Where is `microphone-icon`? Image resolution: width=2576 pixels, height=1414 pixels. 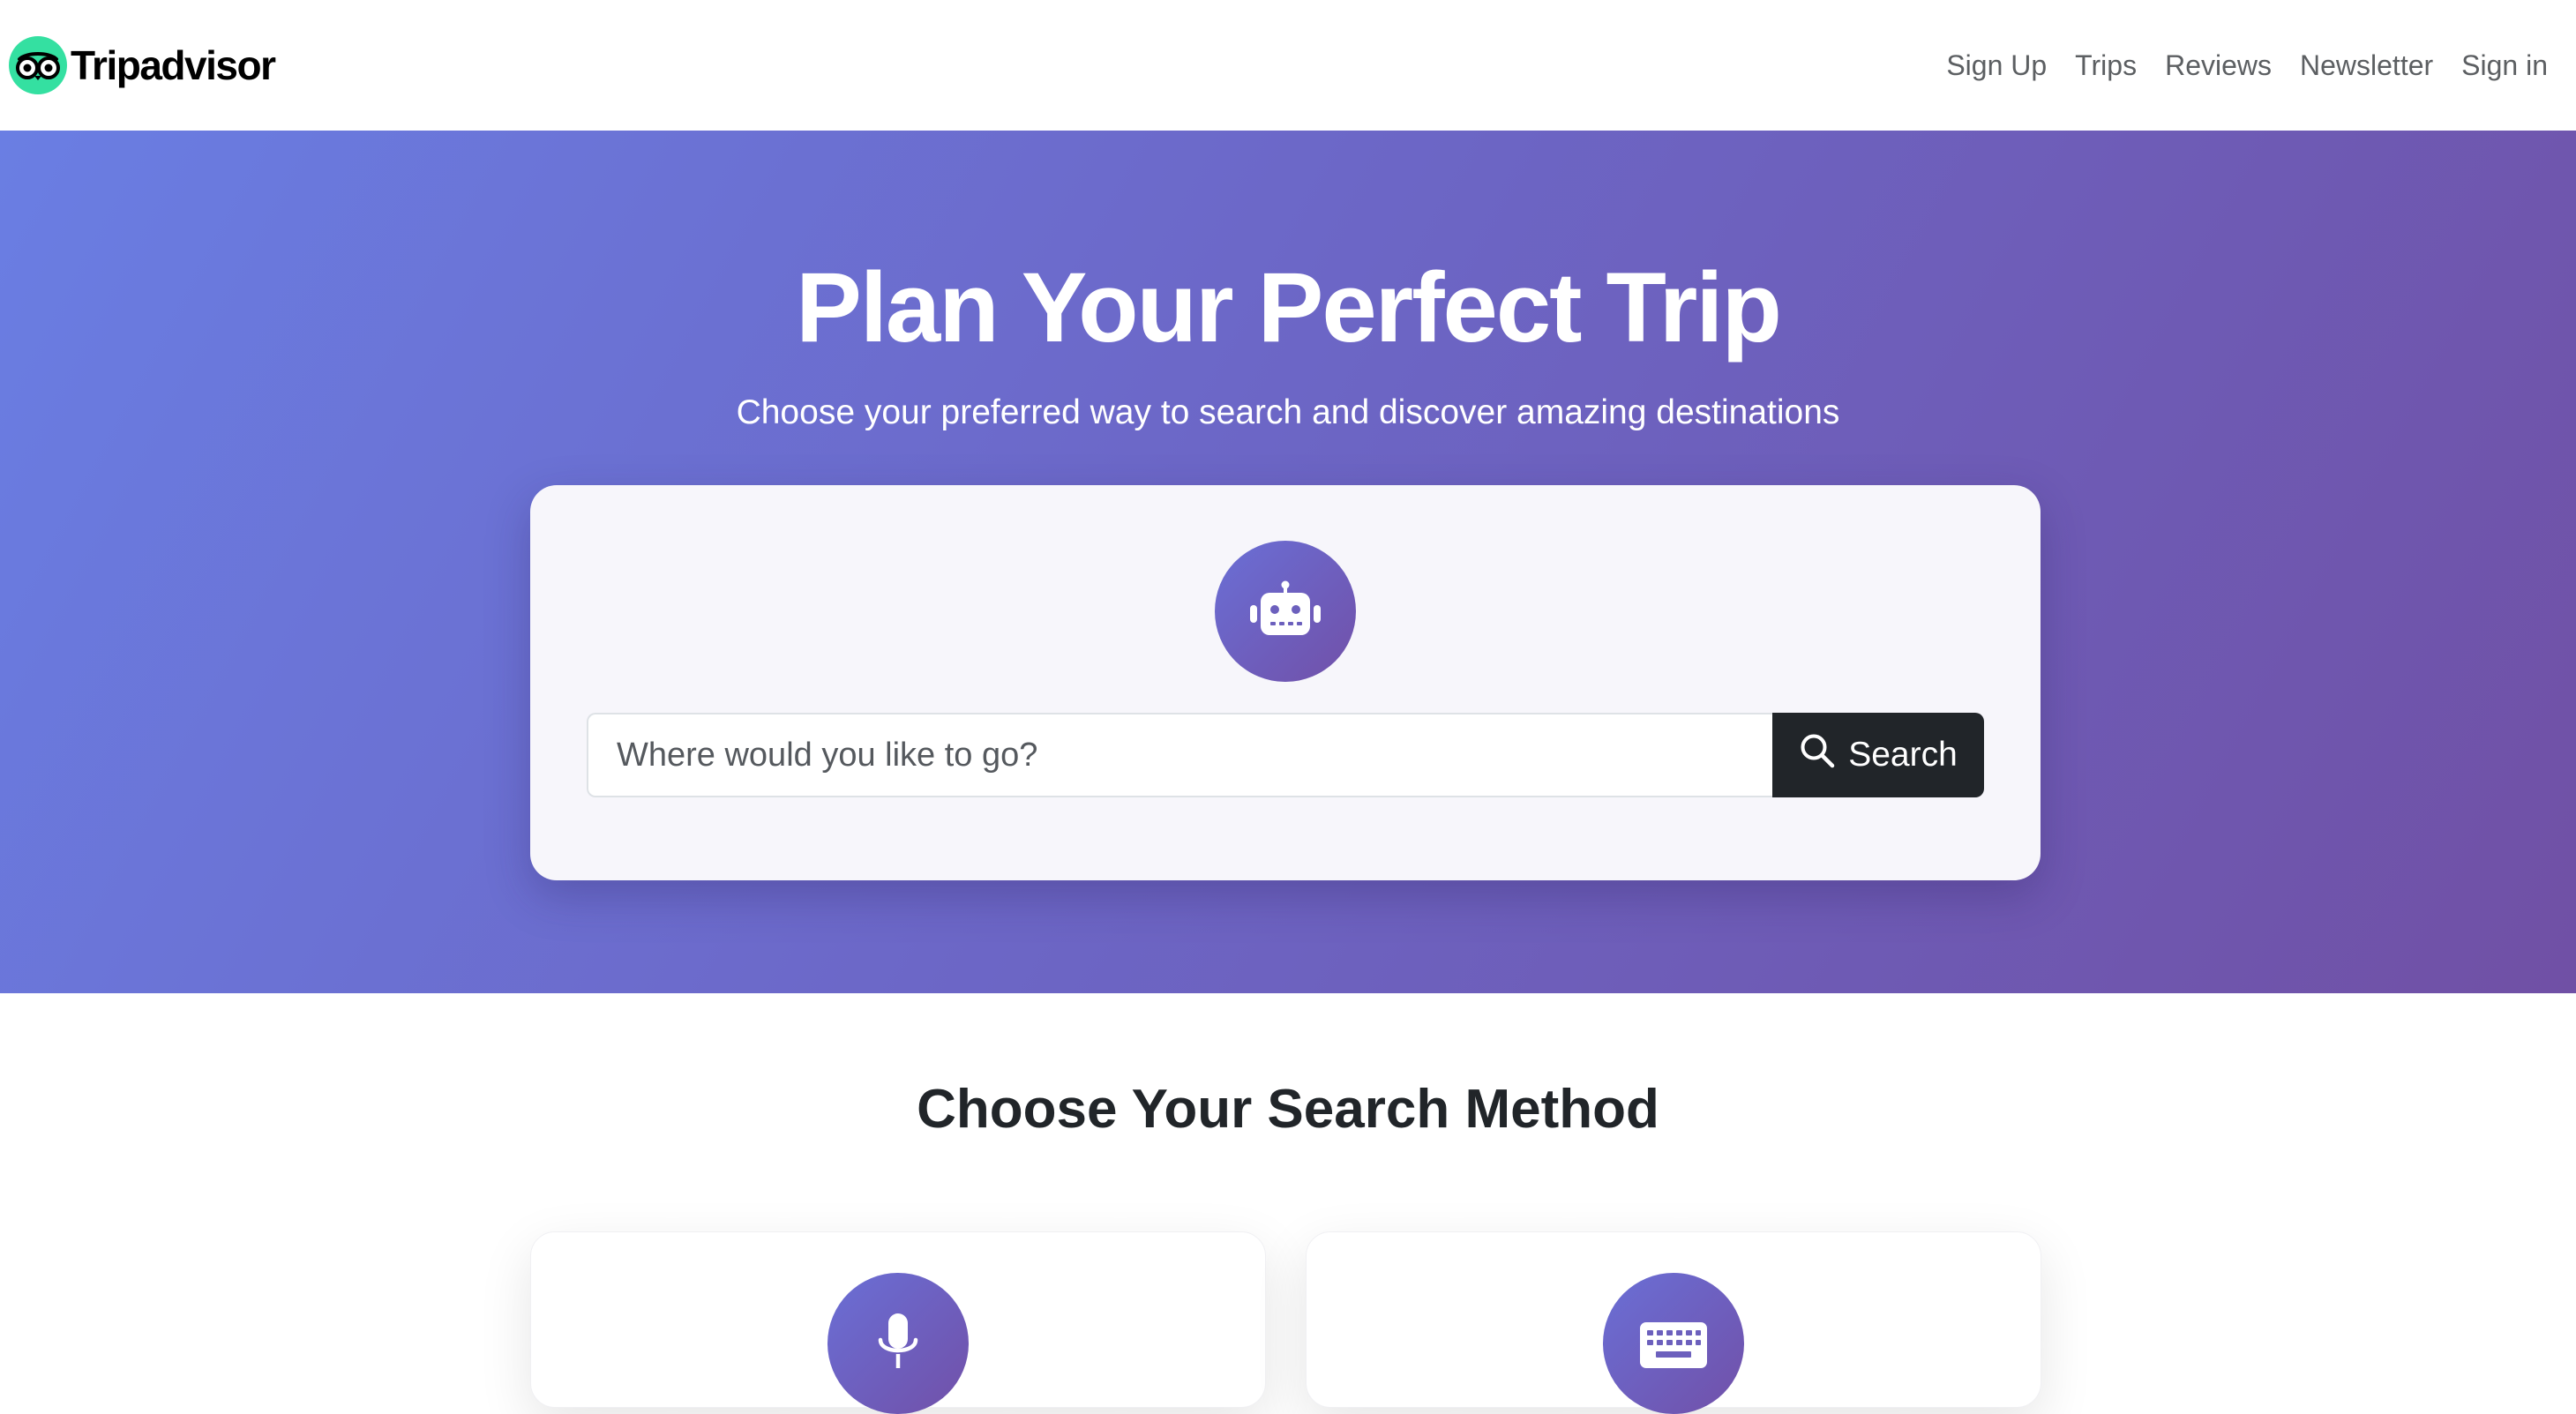
microphone-icon is located at coordinates (898, 1343).